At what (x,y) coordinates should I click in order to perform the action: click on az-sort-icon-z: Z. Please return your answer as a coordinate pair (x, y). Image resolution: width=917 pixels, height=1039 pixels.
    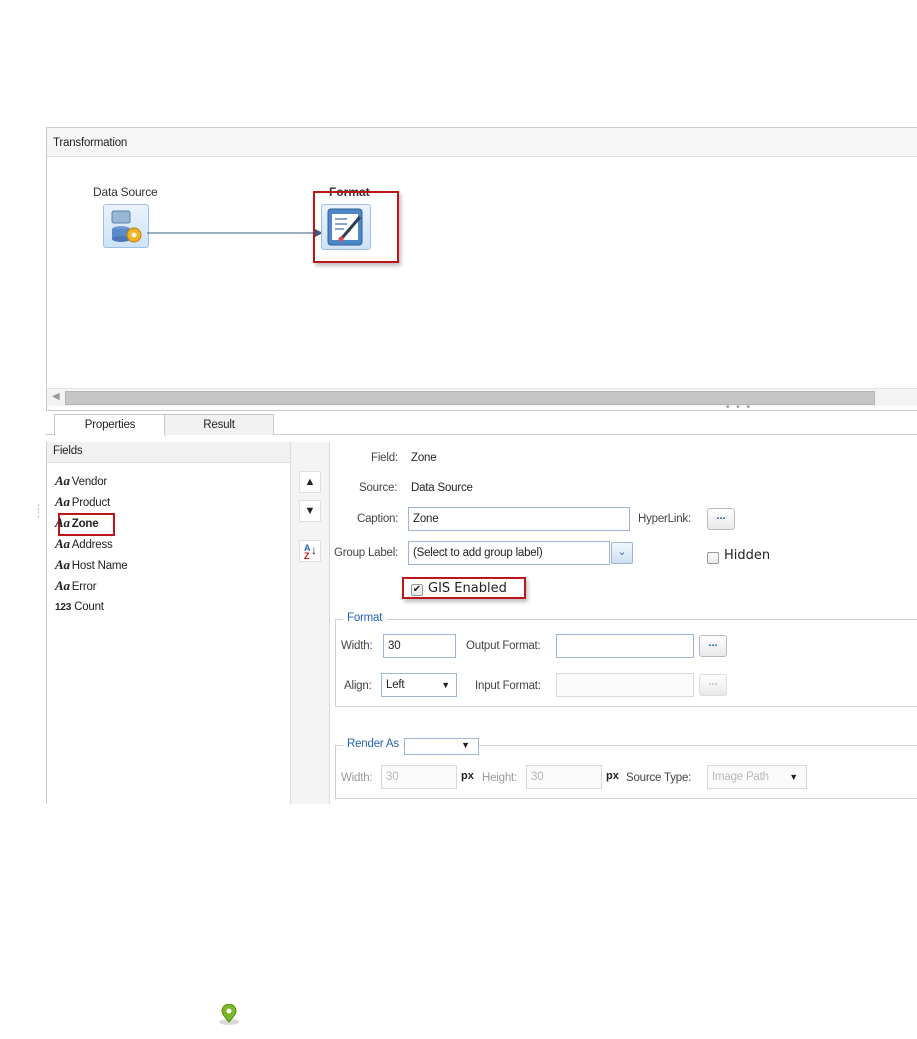
    Looking at the image, I should click on (307, 556).